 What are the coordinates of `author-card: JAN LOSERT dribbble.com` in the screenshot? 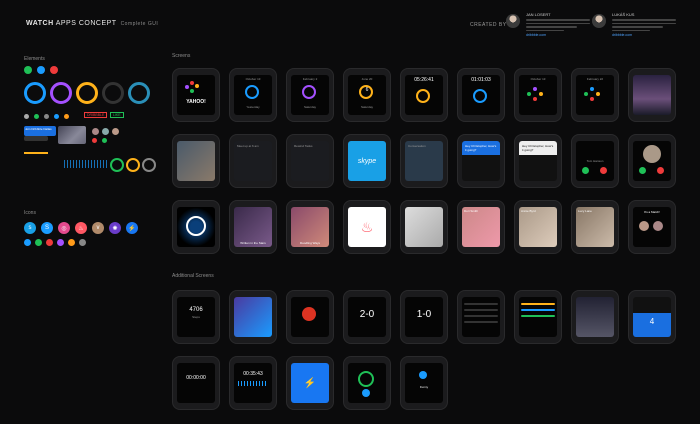 It's located at (548, 24).